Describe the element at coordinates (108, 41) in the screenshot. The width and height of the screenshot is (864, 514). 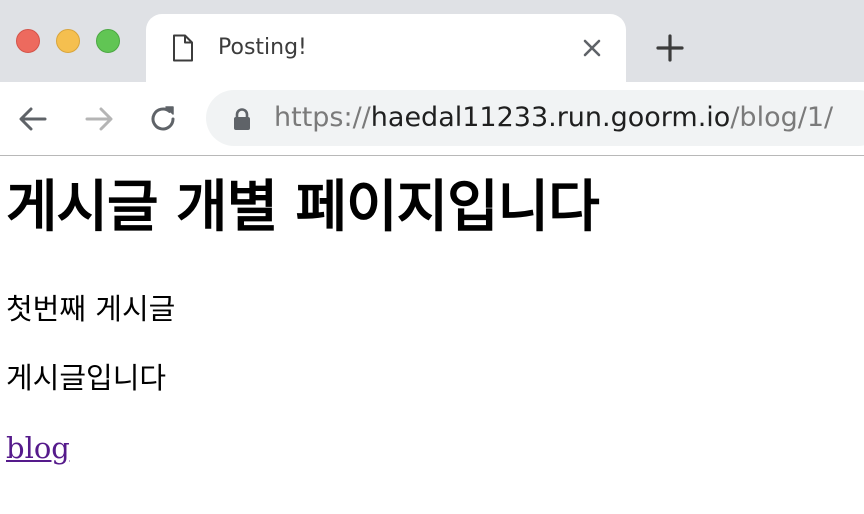
I see `window-zoom-button` at that location.